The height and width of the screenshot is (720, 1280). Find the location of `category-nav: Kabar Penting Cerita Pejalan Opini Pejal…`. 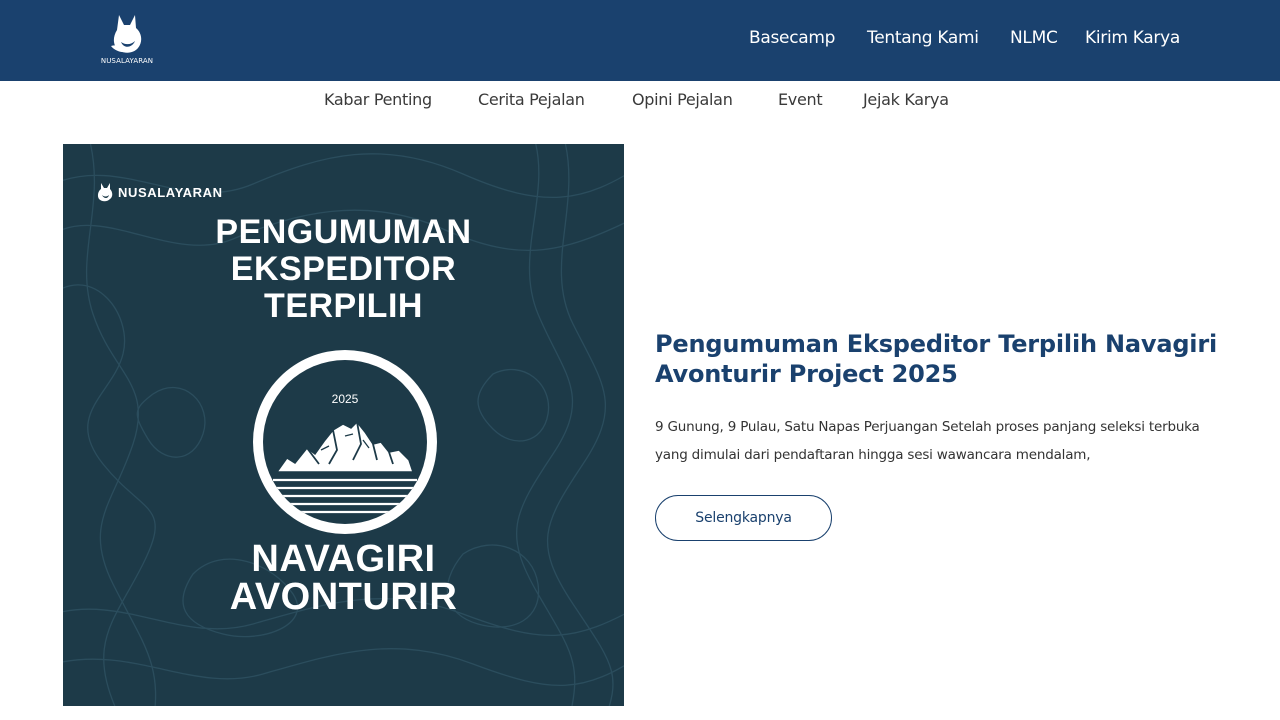

category-nav: Kabar Penting Cerita Pejalan Opini Pejal… is located at coordinates (640, 102).